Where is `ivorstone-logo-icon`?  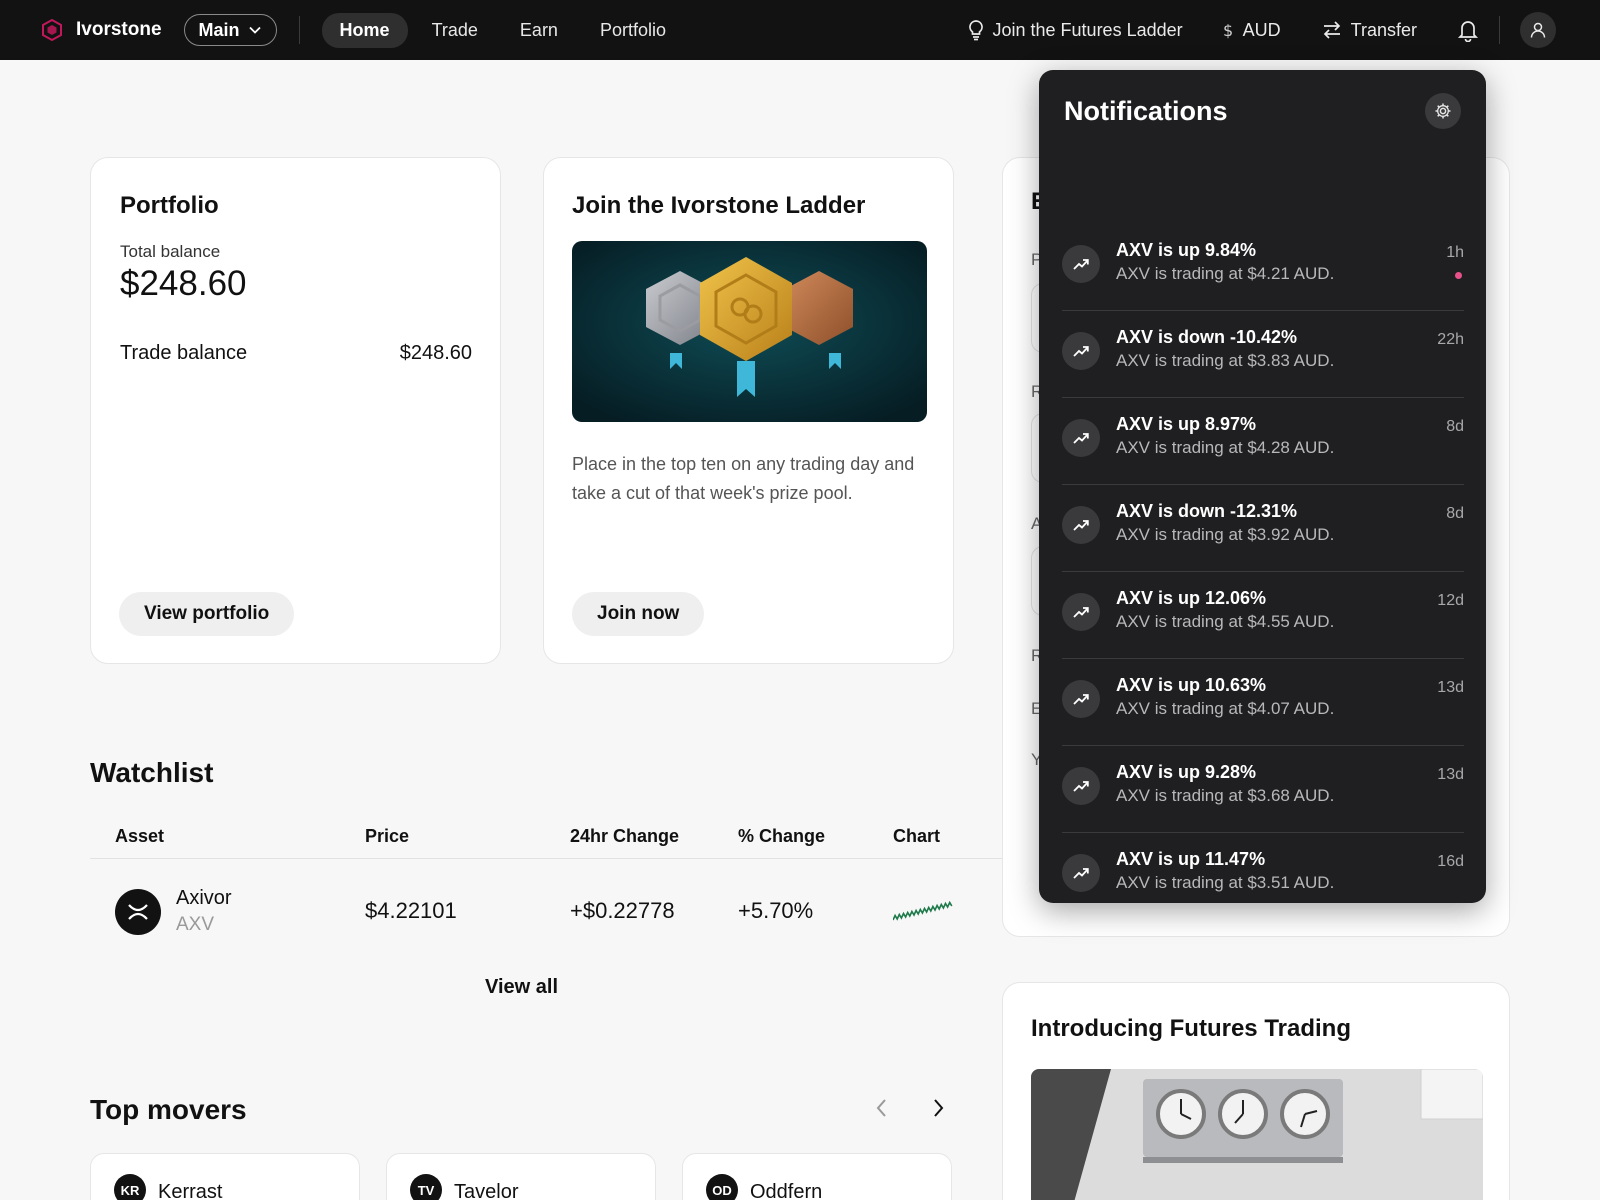
ivorstone-logo-icon is located at coordinates (52, 30).